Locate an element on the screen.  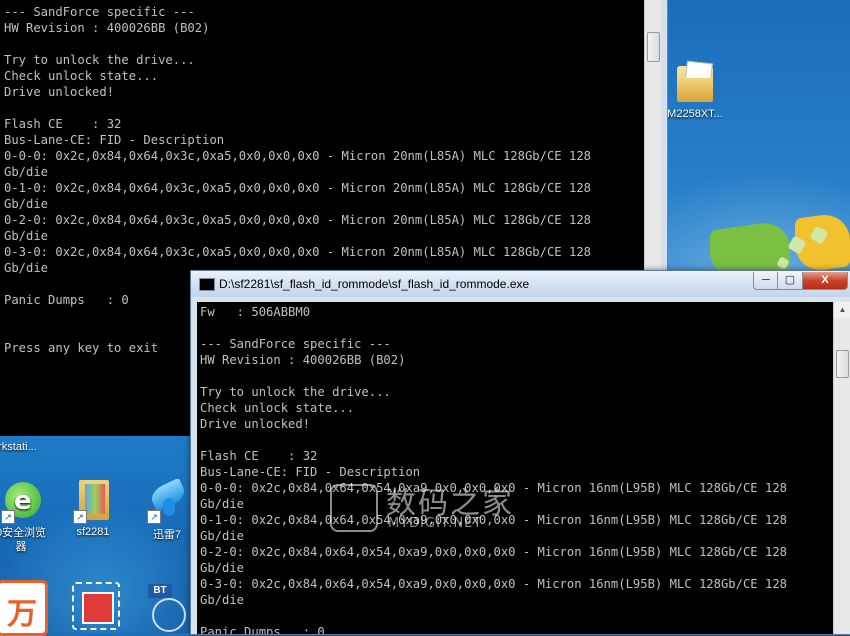
maximize-button: ▢ is located at coordinates (790, 281).